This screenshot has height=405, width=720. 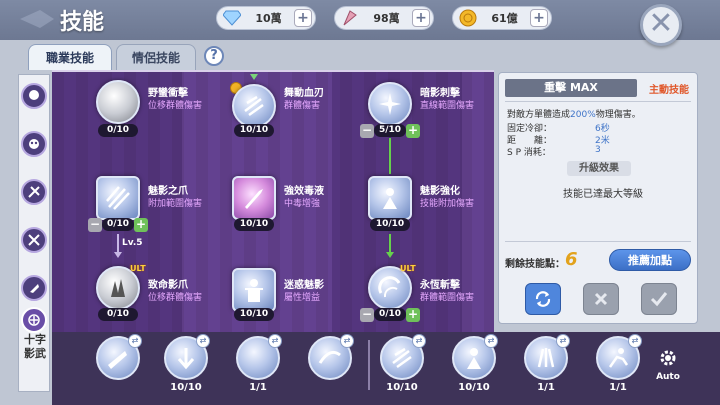 I want to click on skill-name: 暗影刺擊, so click(x=440, y=93).